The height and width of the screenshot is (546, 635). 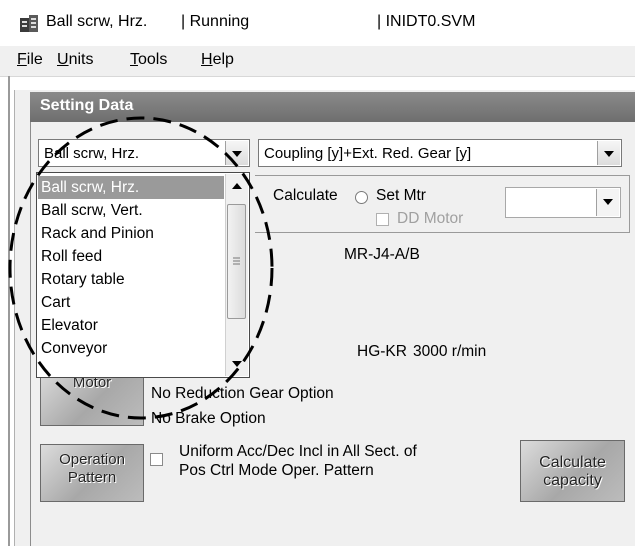 I want to click on window-frame, so click(x=9, y=311).